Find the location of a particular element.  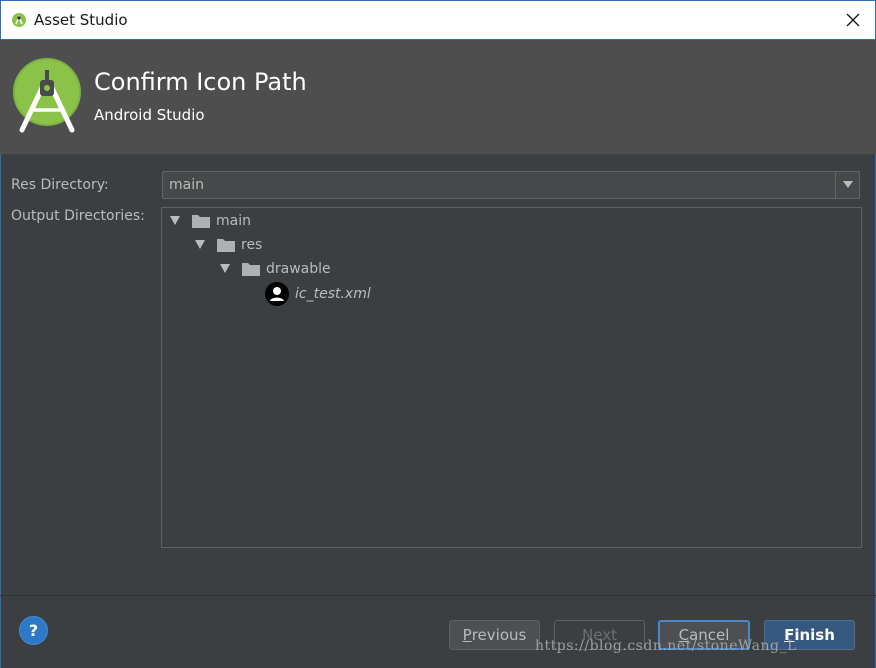

cancel-label: ancel is located at coordinates (709, 635).